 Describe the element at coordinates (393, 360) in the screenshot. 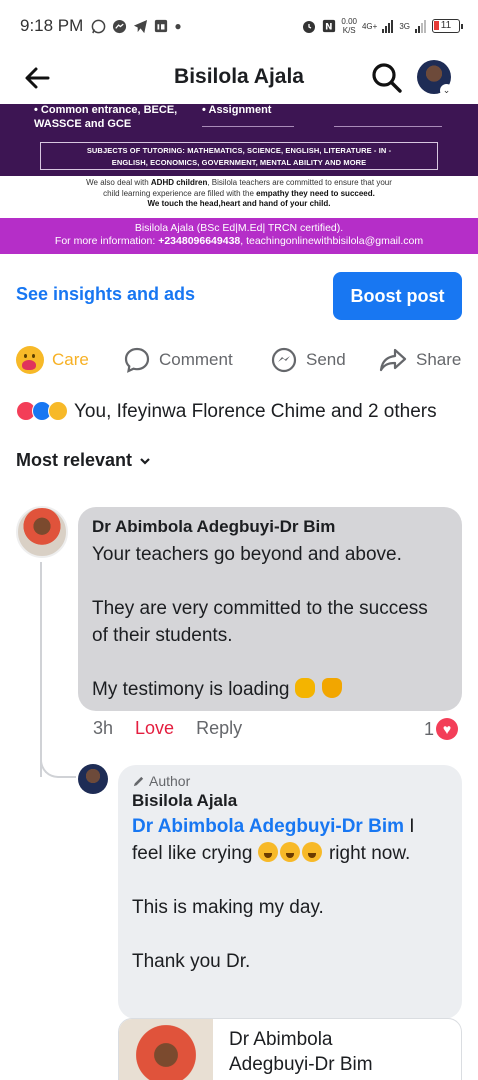

I see `share-icon` at that location.